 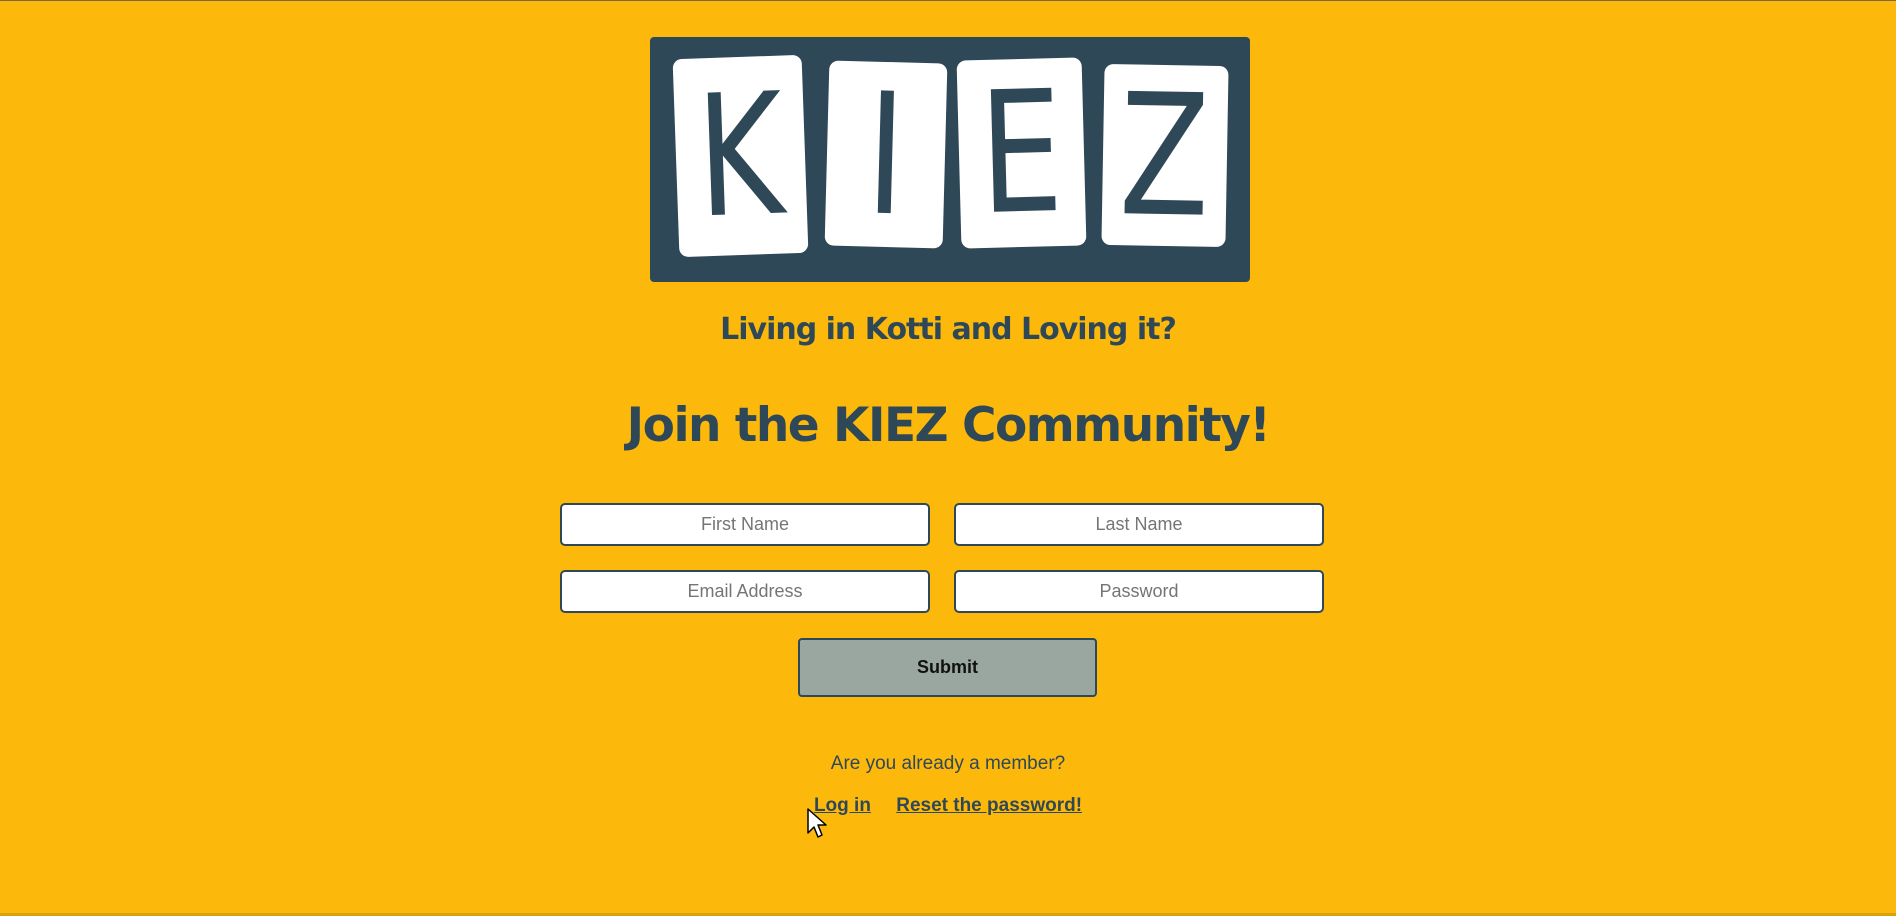 I want to click on logo-letter-k: K, so click(x=740, y=156).